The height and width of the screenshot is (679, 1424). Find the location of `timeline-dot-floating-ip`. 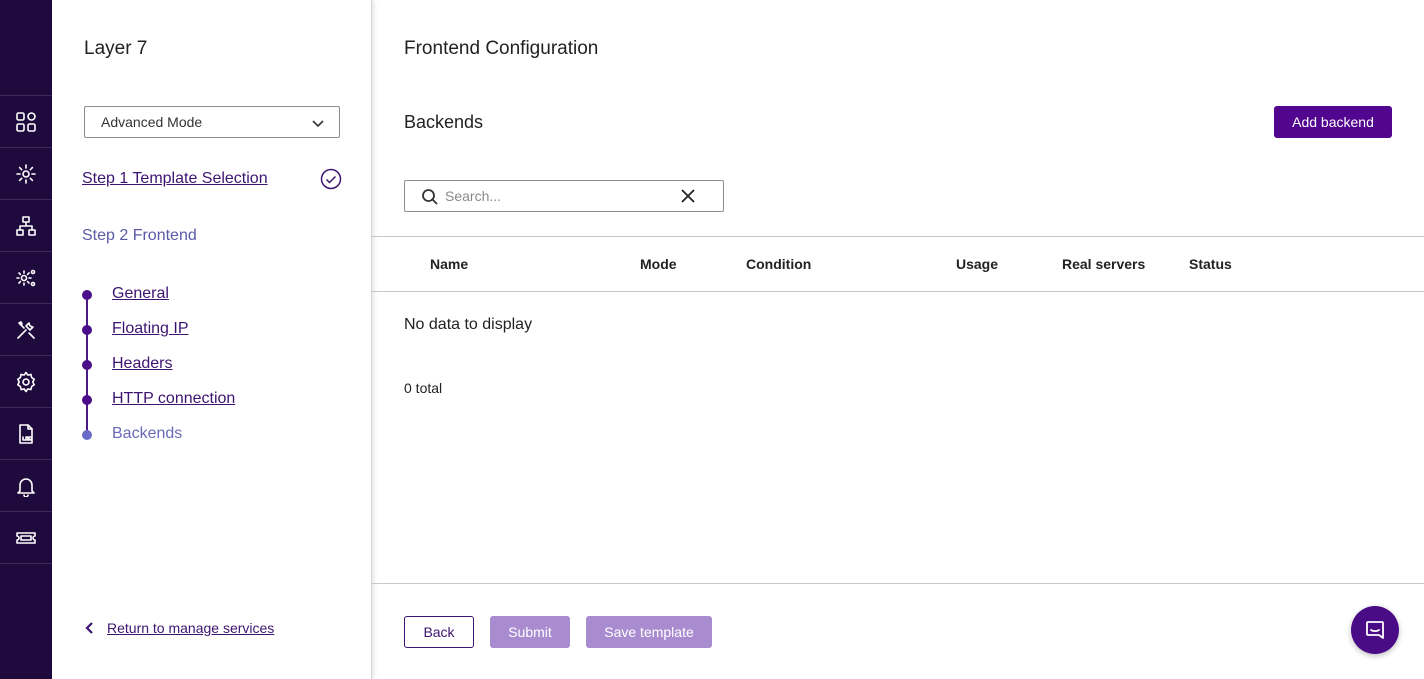

timeline-dot-floating-ip is located at coordinates (87, 330).